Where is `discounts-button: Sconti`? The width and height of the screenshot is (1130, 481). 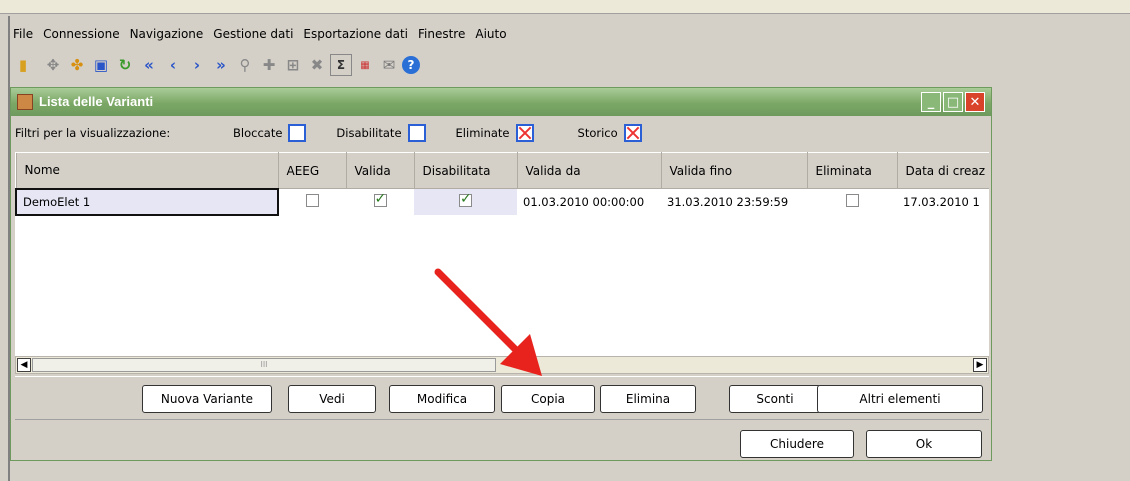 discounts-button: Sconti is located at coordinates (775, 399).